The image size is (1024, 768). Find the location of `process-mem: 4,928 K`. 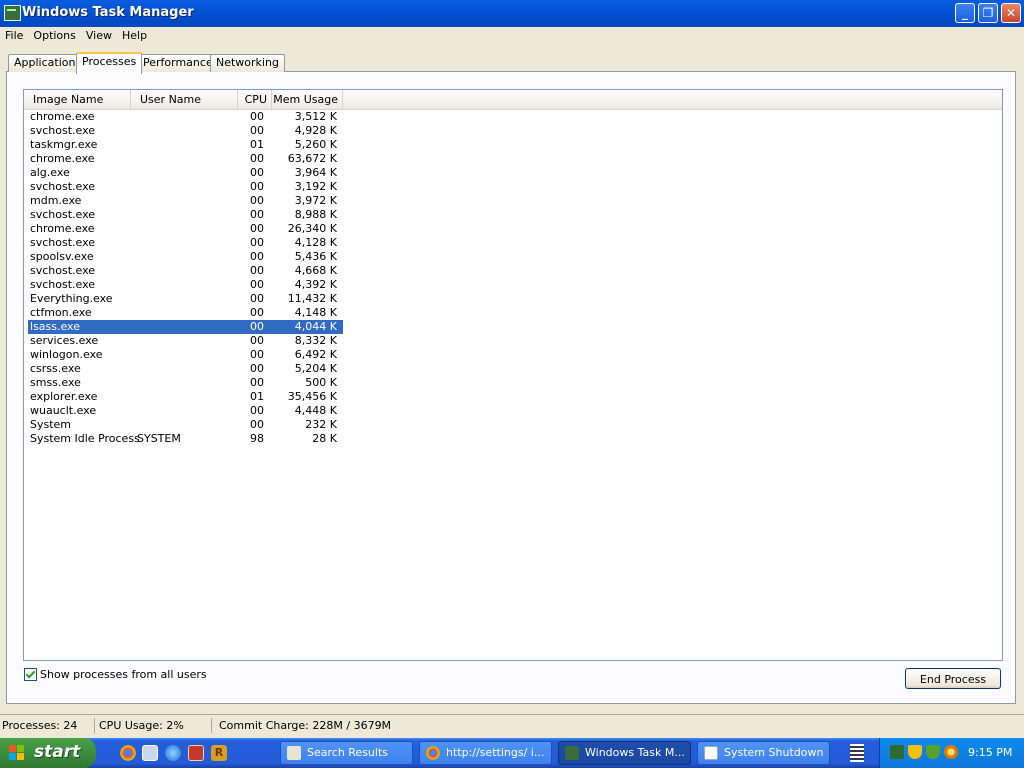

process-mem: 4,928 K is located at coordinates (315, 130).